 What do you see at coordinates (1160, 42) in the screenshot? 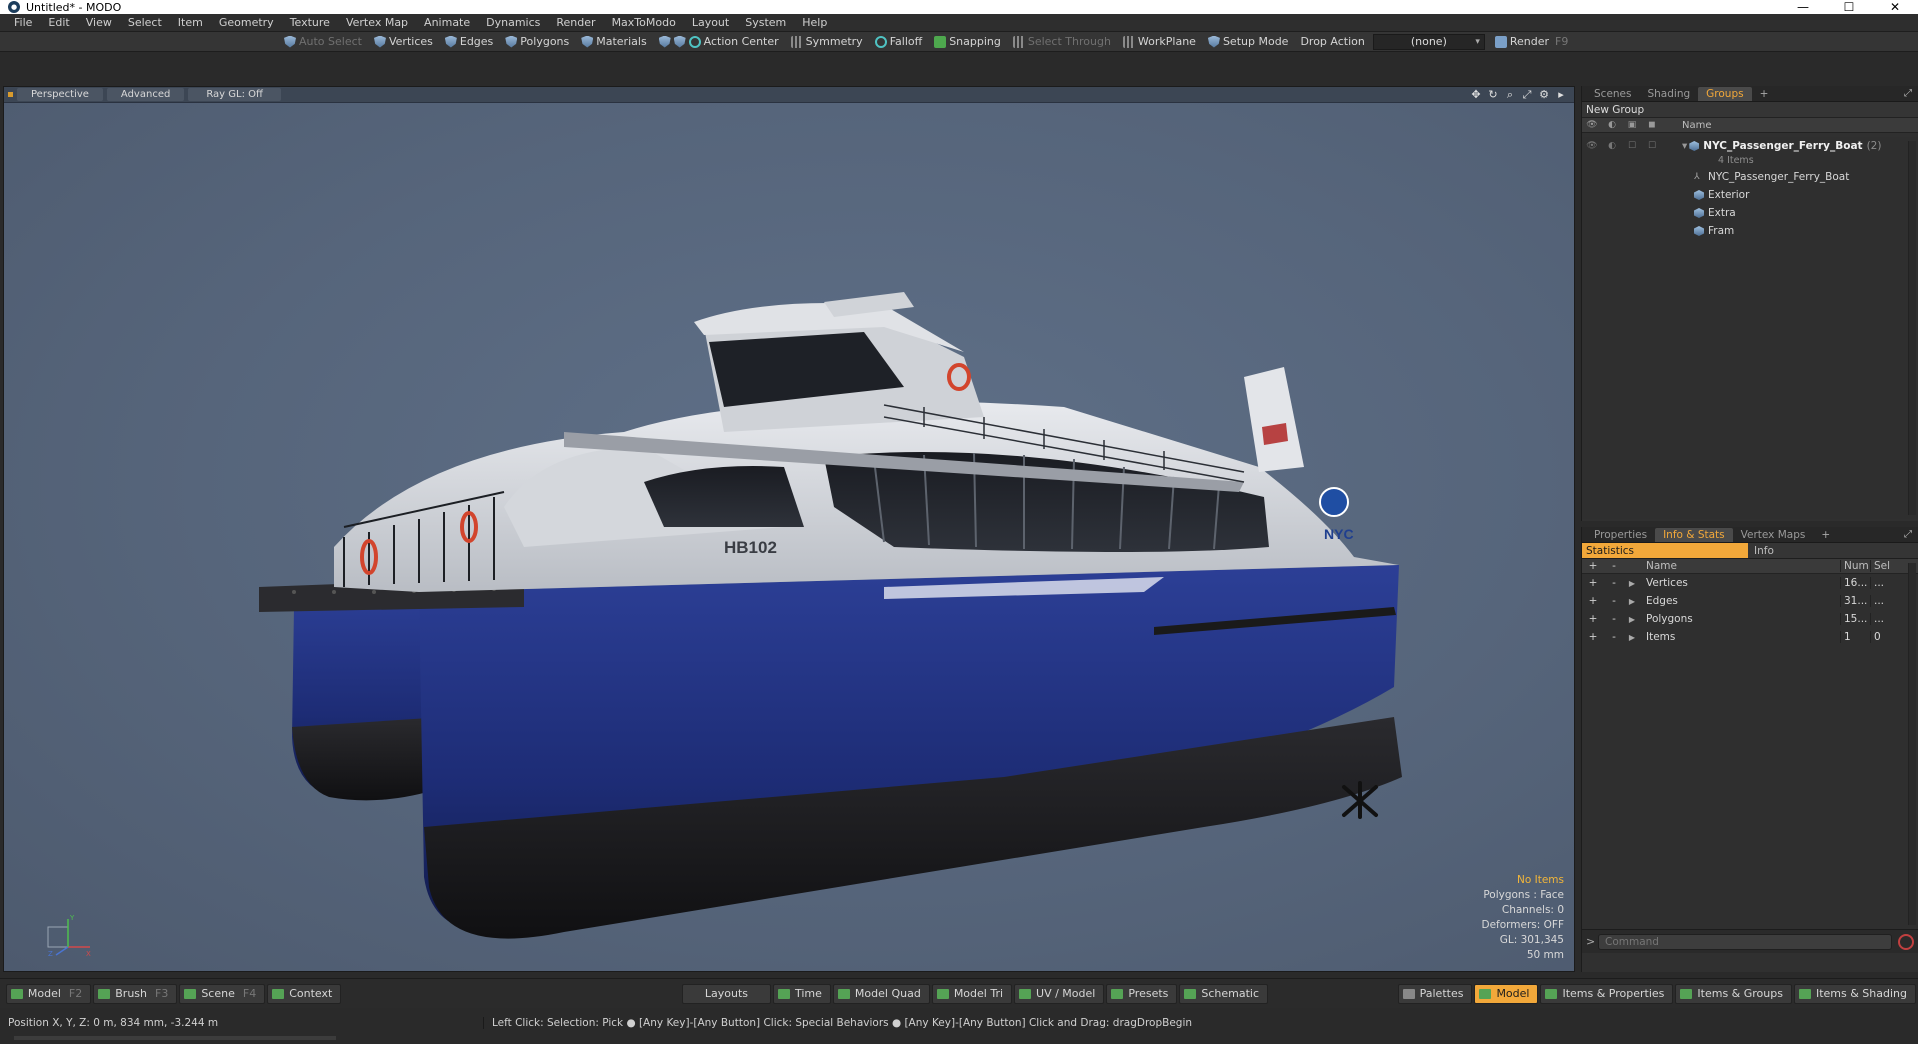
I see `workplane-button: WorkPlane` at bounding box center [1160, 42].